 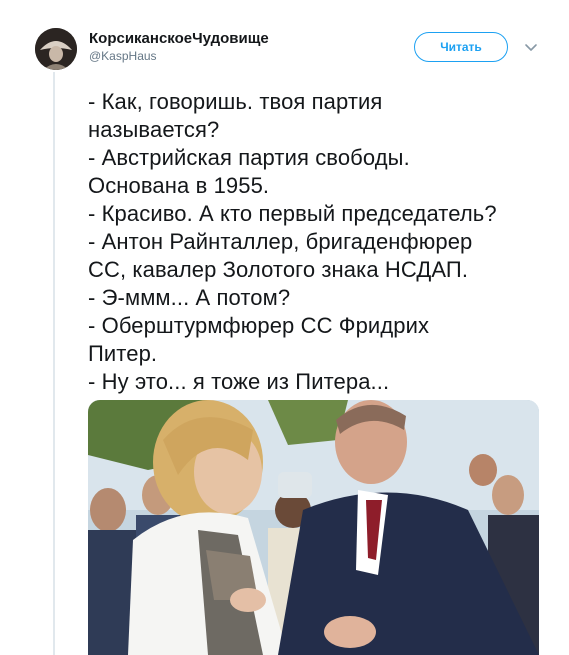 What do you see at coordinates (179, 56) in the screenshot?
I see `user-handle: @KaspHaus` at bounding box center [179, 56].